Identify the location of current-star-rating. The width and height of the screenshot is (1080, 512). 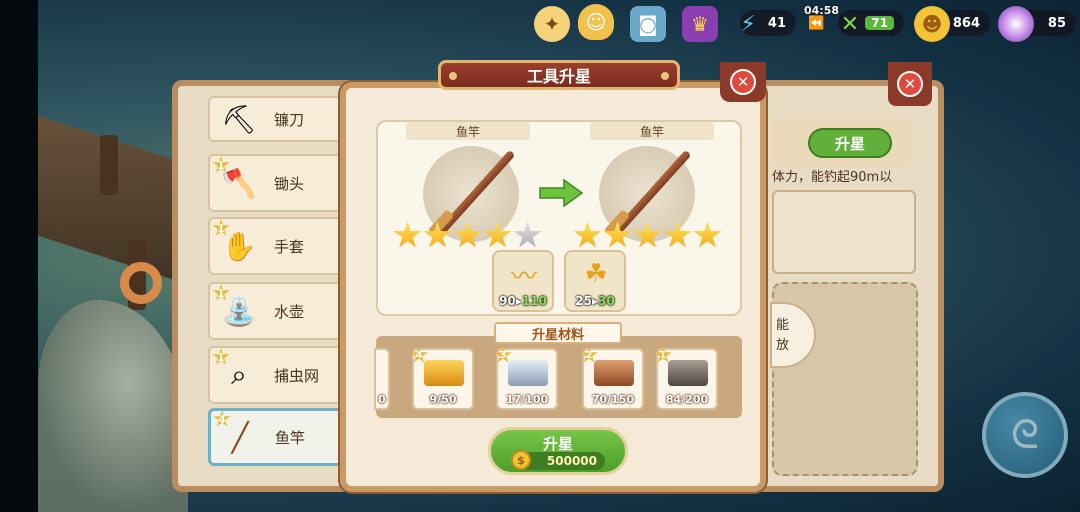
(467, 235).